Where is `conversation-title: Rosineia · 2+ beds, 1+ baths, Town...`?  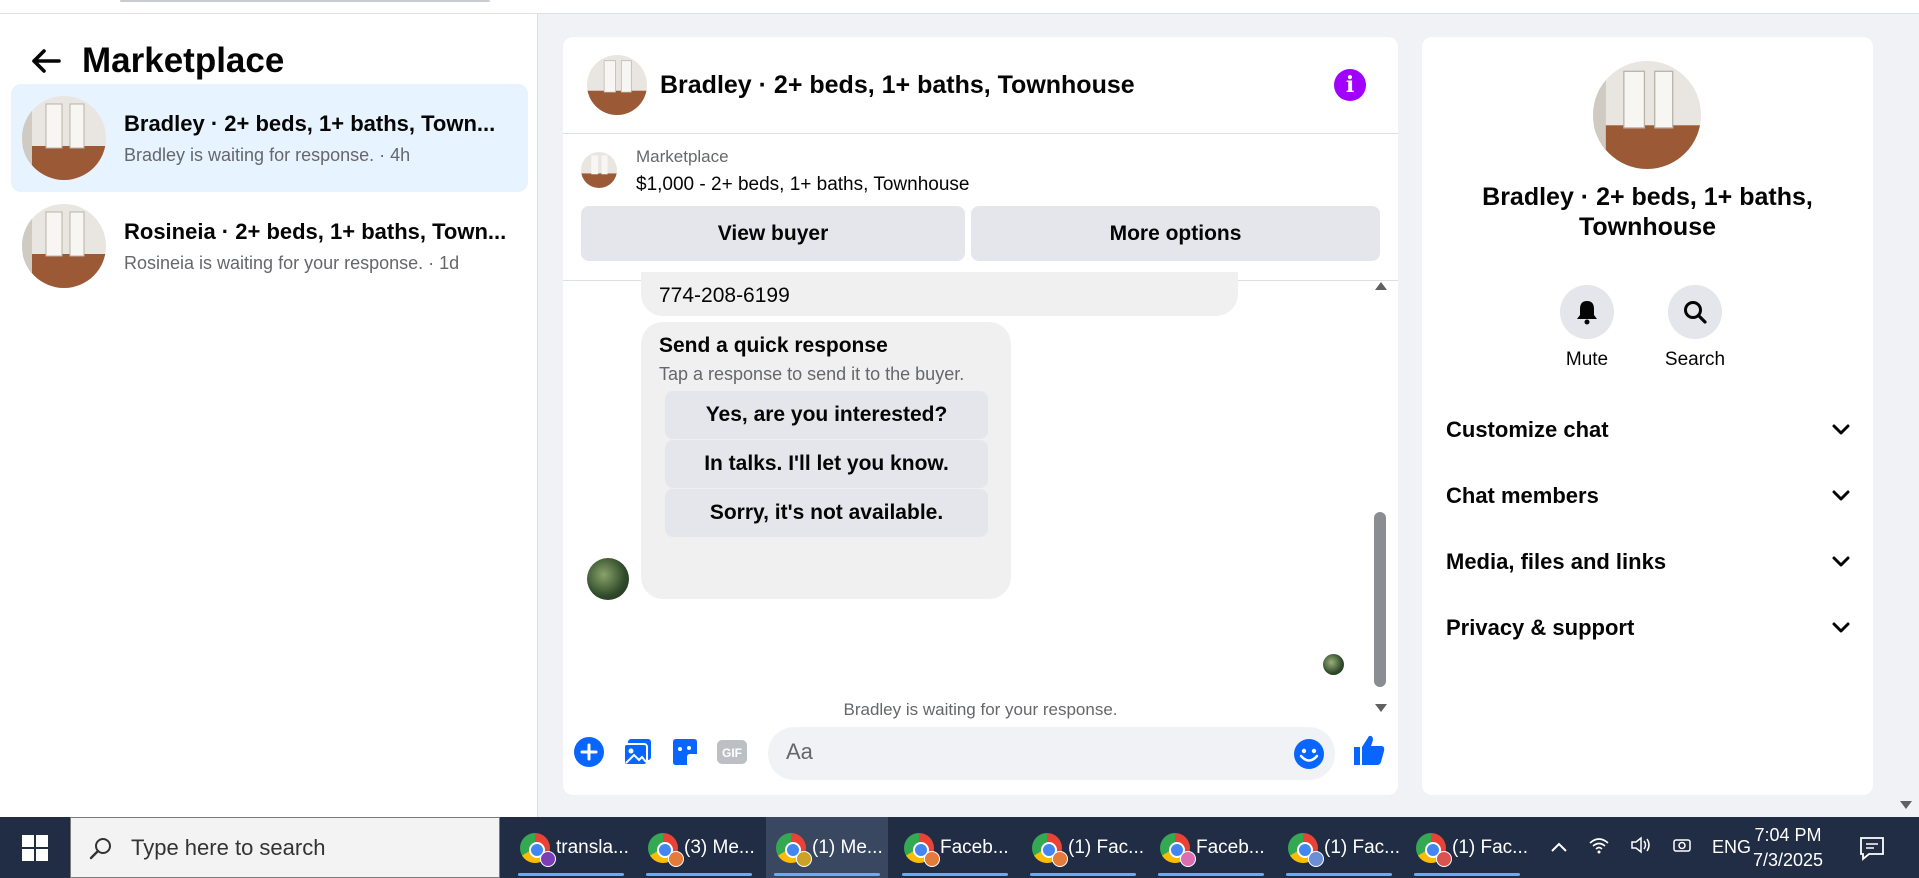 conversation-title: Rosineia · 2+ beds, 1+ baths, Town... is located at coordinates (315, 231).